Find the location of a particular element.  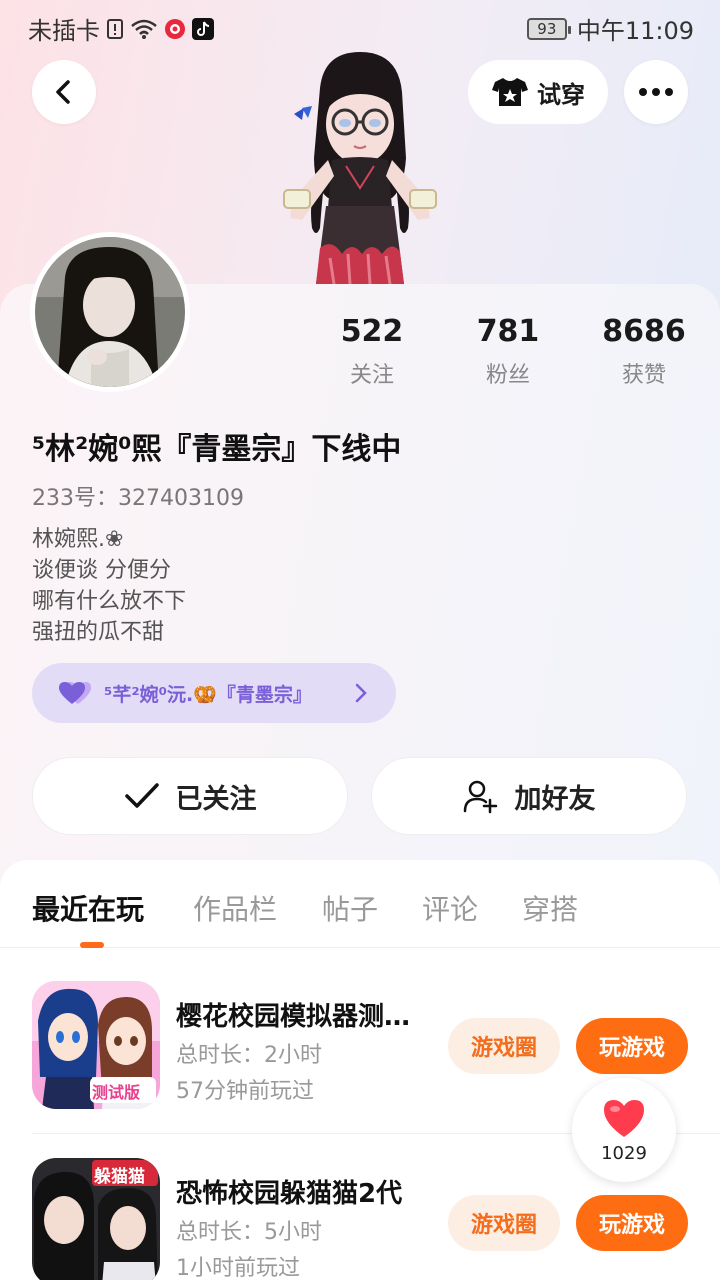

followed-label: 已关注 is located at coordinates (216, 799).